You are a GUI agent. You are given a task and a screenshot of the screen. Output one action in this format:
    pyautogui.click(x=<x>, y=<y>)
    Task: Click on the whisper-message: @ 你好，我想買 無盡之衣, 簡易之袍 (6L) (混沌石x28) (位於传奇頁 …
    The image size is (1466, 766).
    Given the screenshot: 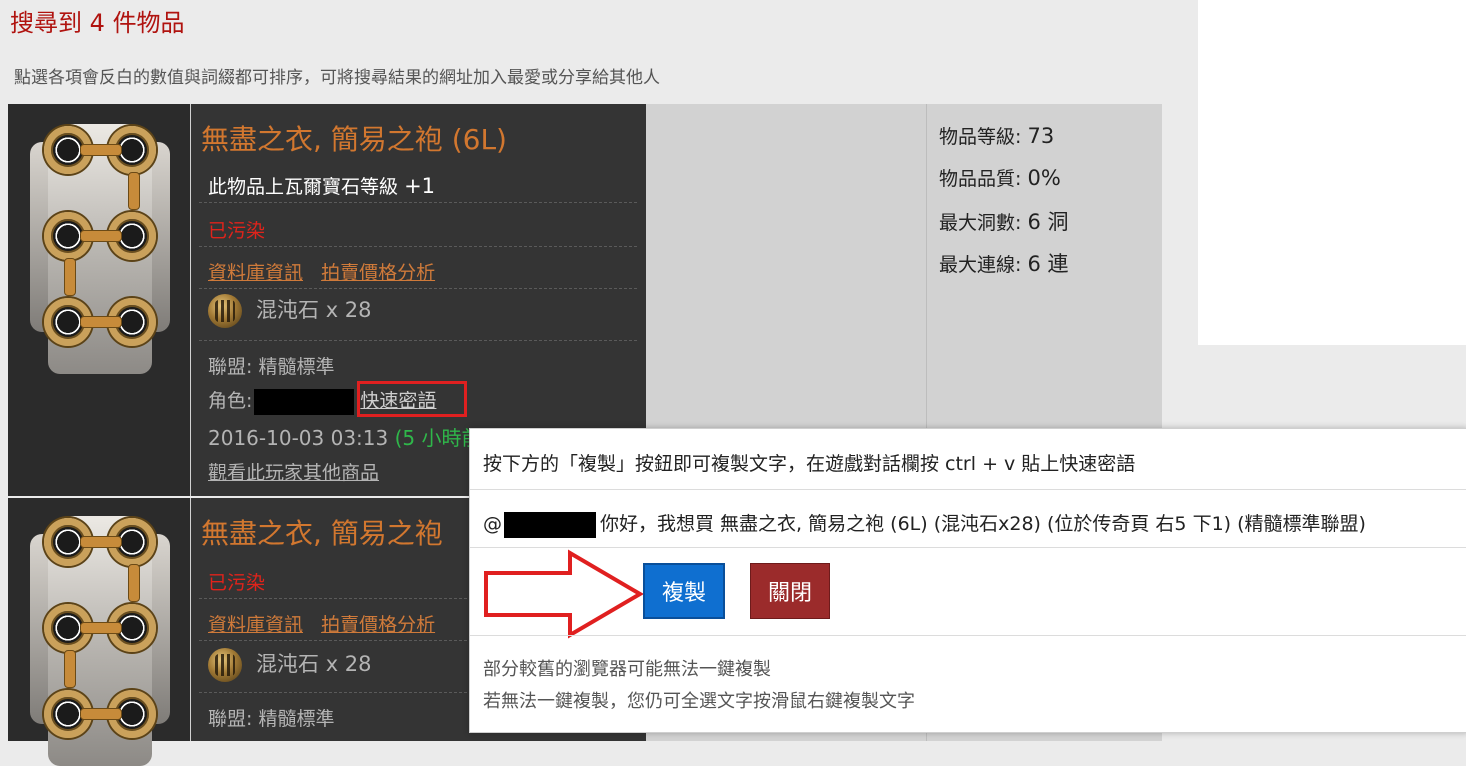 What is the action you would take?
    pyautogui.click(x=924, y=523)
    